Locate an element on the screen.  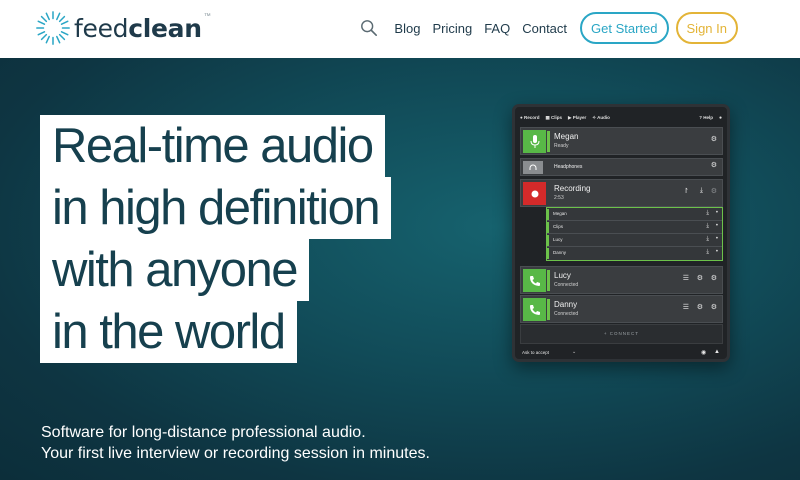
recording-row: Recording 2:53 ↾ ⤓ ⚙ is located at coordinates (621, 193).